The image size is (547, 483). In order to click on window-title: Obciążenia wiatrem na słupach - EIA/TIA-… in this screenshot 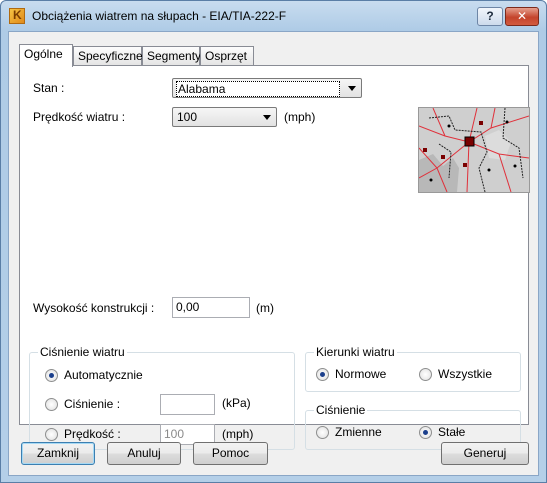, I will do `click(159, 16)`.